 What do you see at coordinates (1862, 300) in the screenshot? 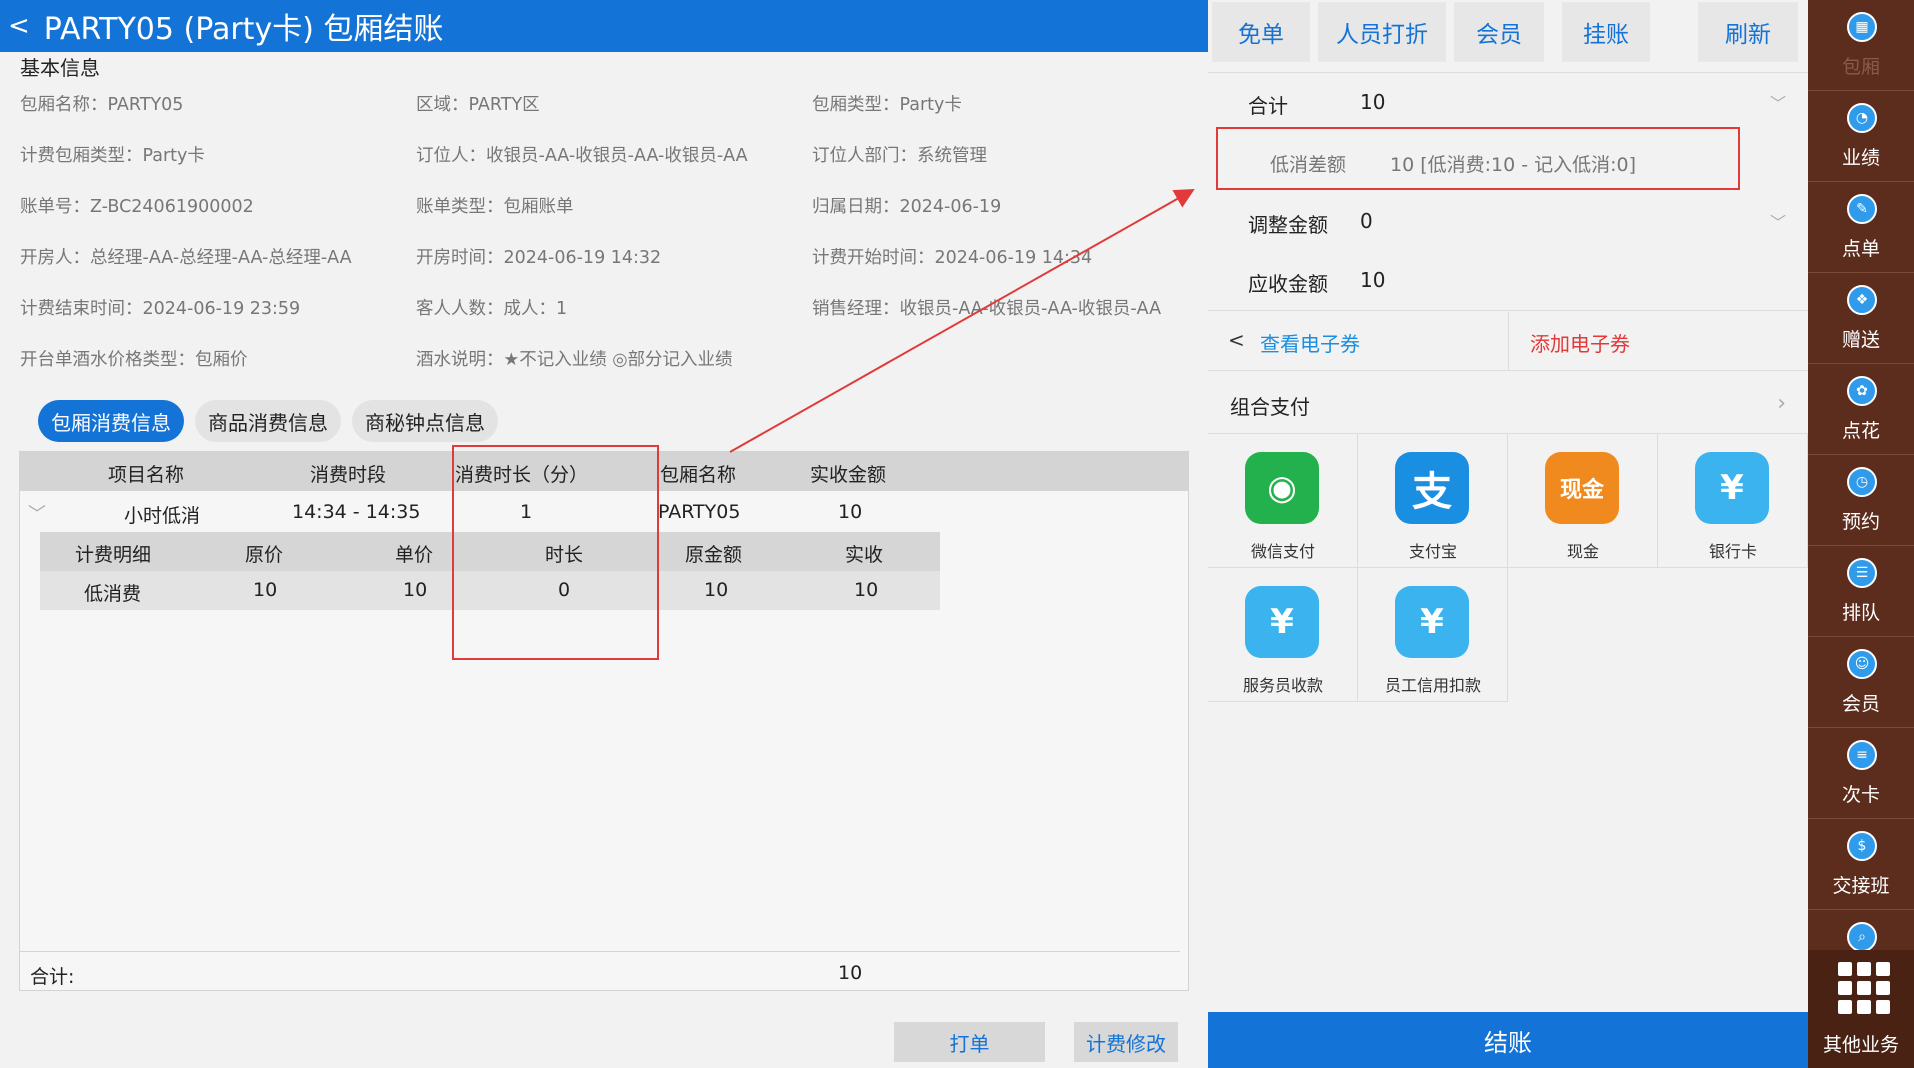
I see `gift-icon: ❖` at bounding box center [1862, 300].